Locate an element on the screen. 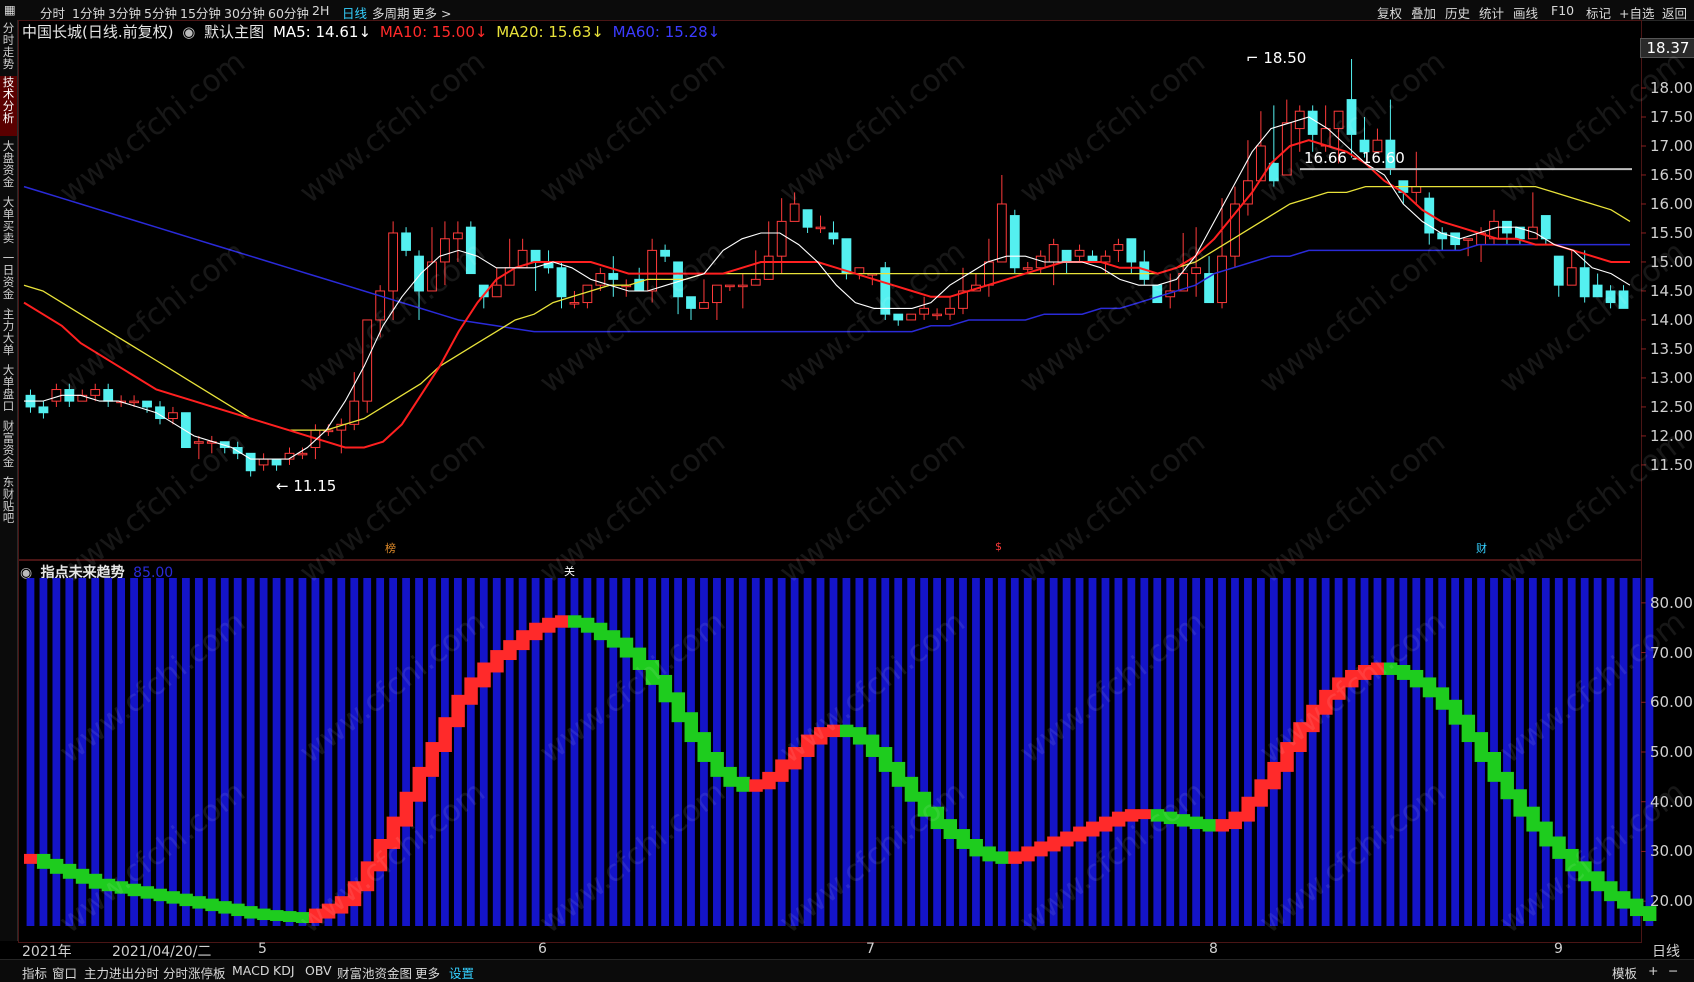 The image size is (1694, 982). sub-y-tick-label: 50.00 is located at coordinates (1671, 752).